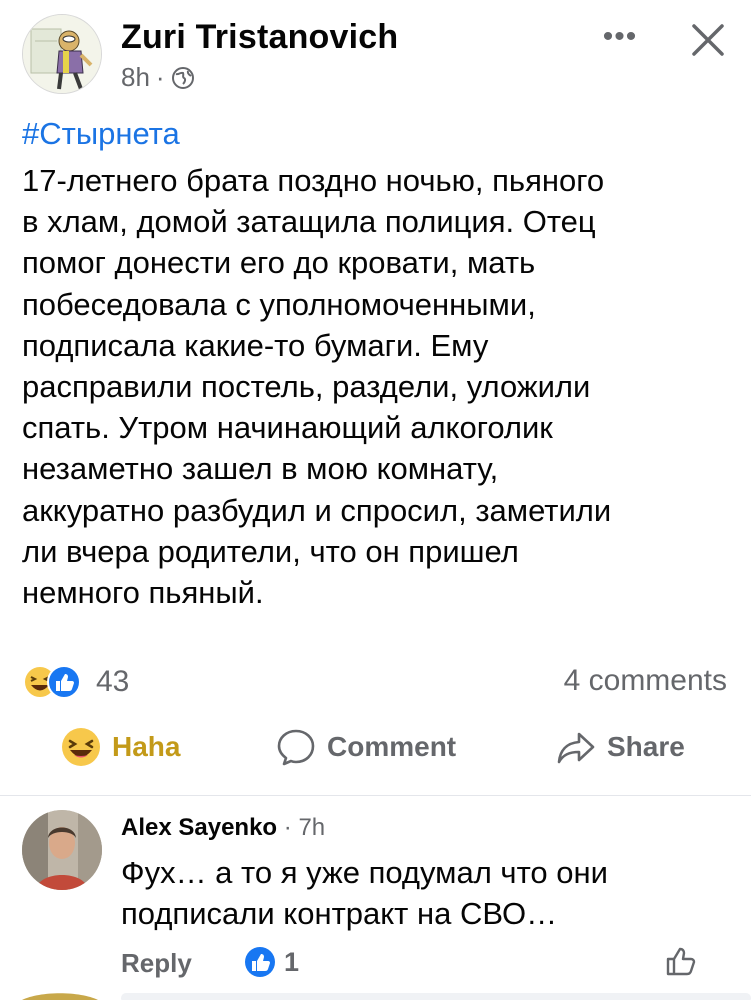 The height and width of the screenshot is (1000, 751). I want to click on haha-button: Haha, so click(120, 747).